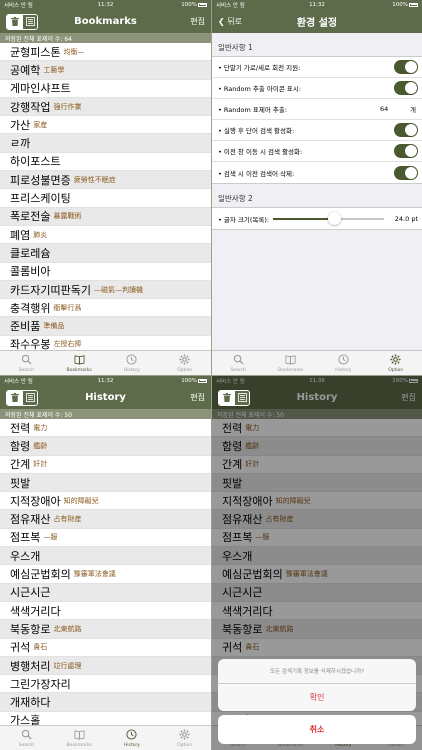 Image resolution: width=422 pixels, height=750 pixels. I want to click on list-item: ㄹ까, so click(105, 143).